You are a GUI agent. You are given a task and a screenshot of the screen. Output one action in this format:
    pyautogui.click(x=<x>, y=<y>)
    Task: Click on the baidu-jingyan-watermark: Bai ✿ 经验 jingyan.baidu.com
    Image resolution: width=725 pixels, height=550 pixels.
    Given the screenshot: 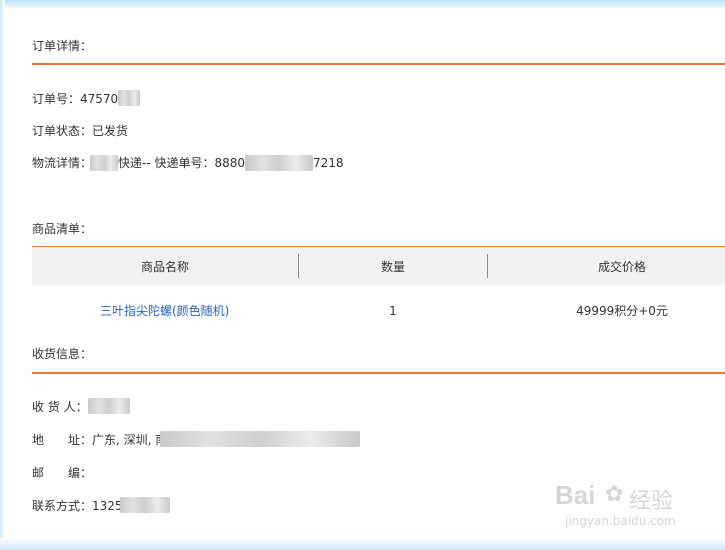 What is the action you would take?
    pyautogui.click(x=625, y=509)
    